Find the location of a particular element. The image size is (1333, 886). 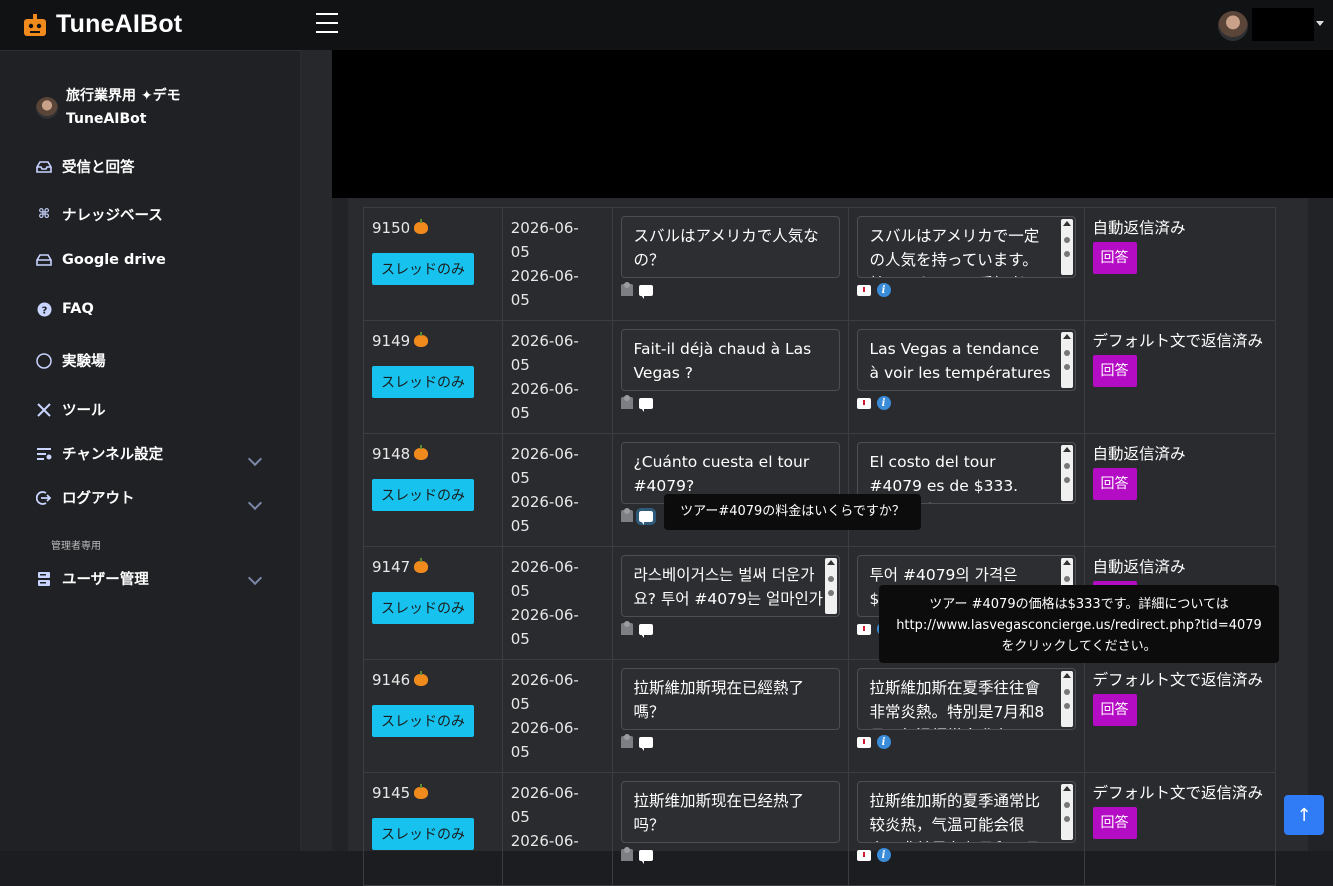

answer-textarea: スバルはアメリカで一定の人気を持っています。特にアウトドア愛好者 is located at coordinates (966, 247).